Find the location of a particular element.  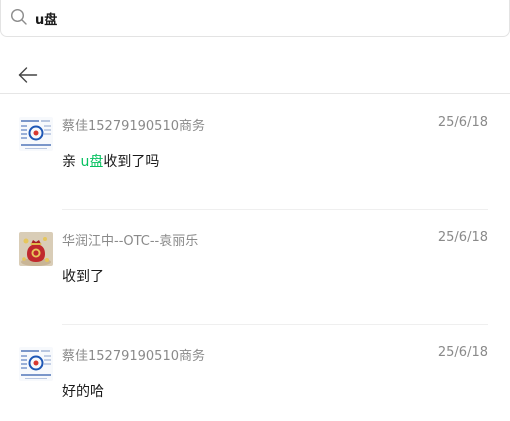

back-arrow-icon is located at coordinates (28, 75).